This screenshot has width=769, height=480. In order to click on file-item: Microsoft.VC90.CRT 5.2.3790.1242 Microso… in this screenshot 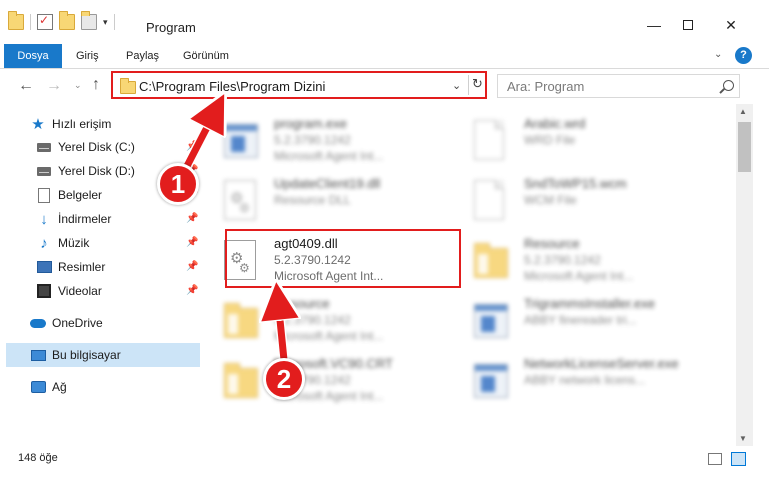, I will do `click(337, 380)`.